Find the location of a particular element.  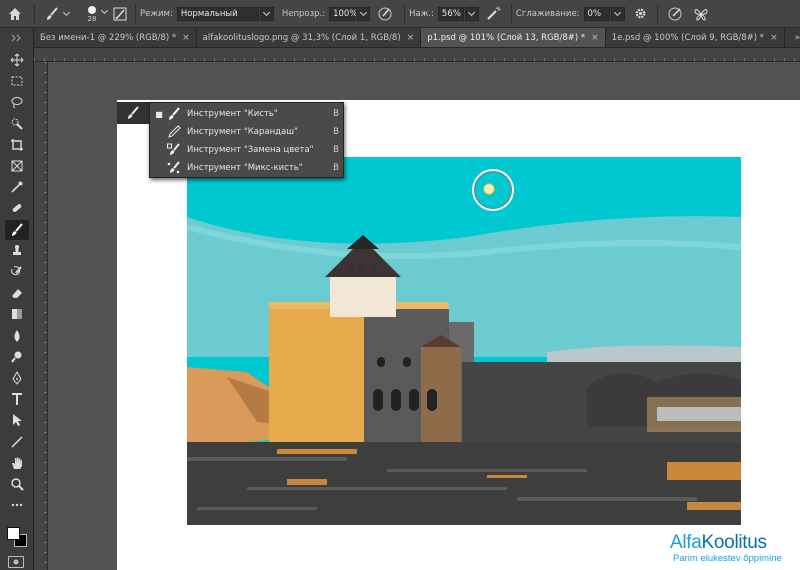

blend-mode-select: Нормальный is located at coordinates (217, 13).